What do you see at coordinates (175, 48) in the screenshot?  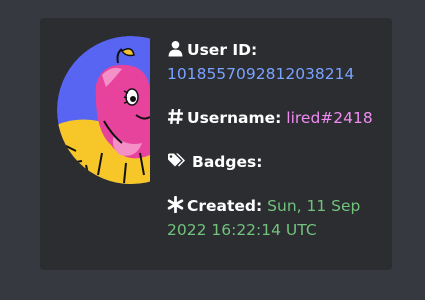 I see `user-icon` at bounding box center [175, 48].